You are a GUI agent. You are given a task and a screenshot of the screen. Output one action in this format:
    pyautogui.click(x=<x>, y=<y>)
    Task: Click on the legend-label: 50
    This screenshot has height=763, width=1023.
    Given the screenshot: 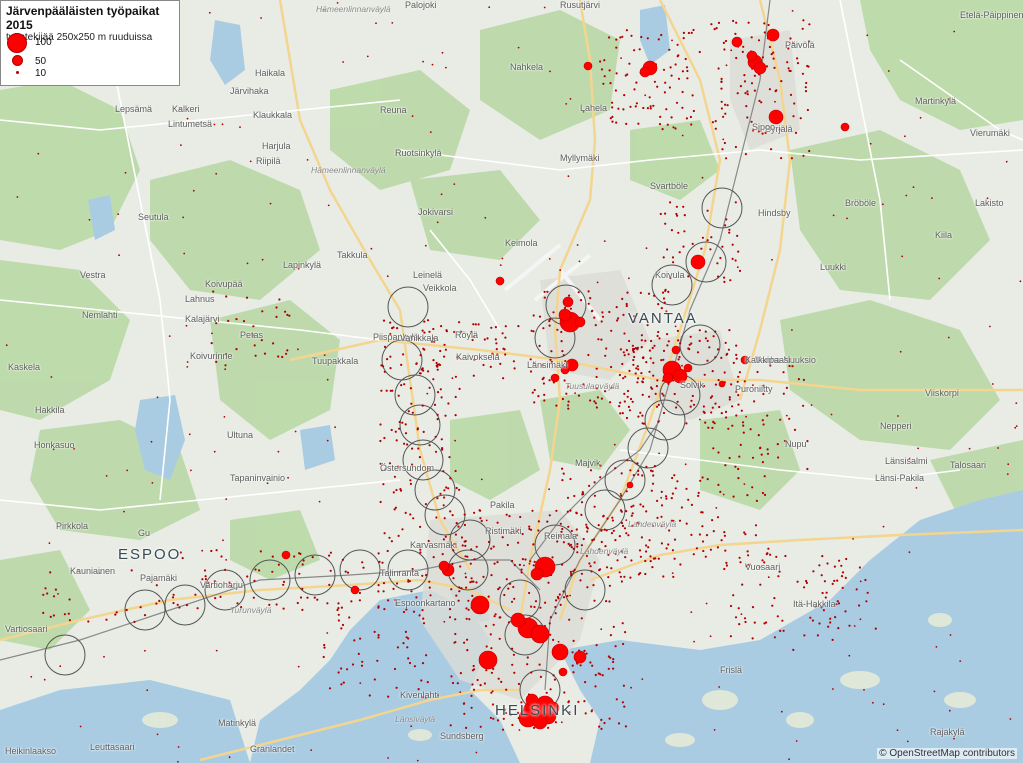 What is the action you would take?
    pyautogui.click(x=41, y=61)
    